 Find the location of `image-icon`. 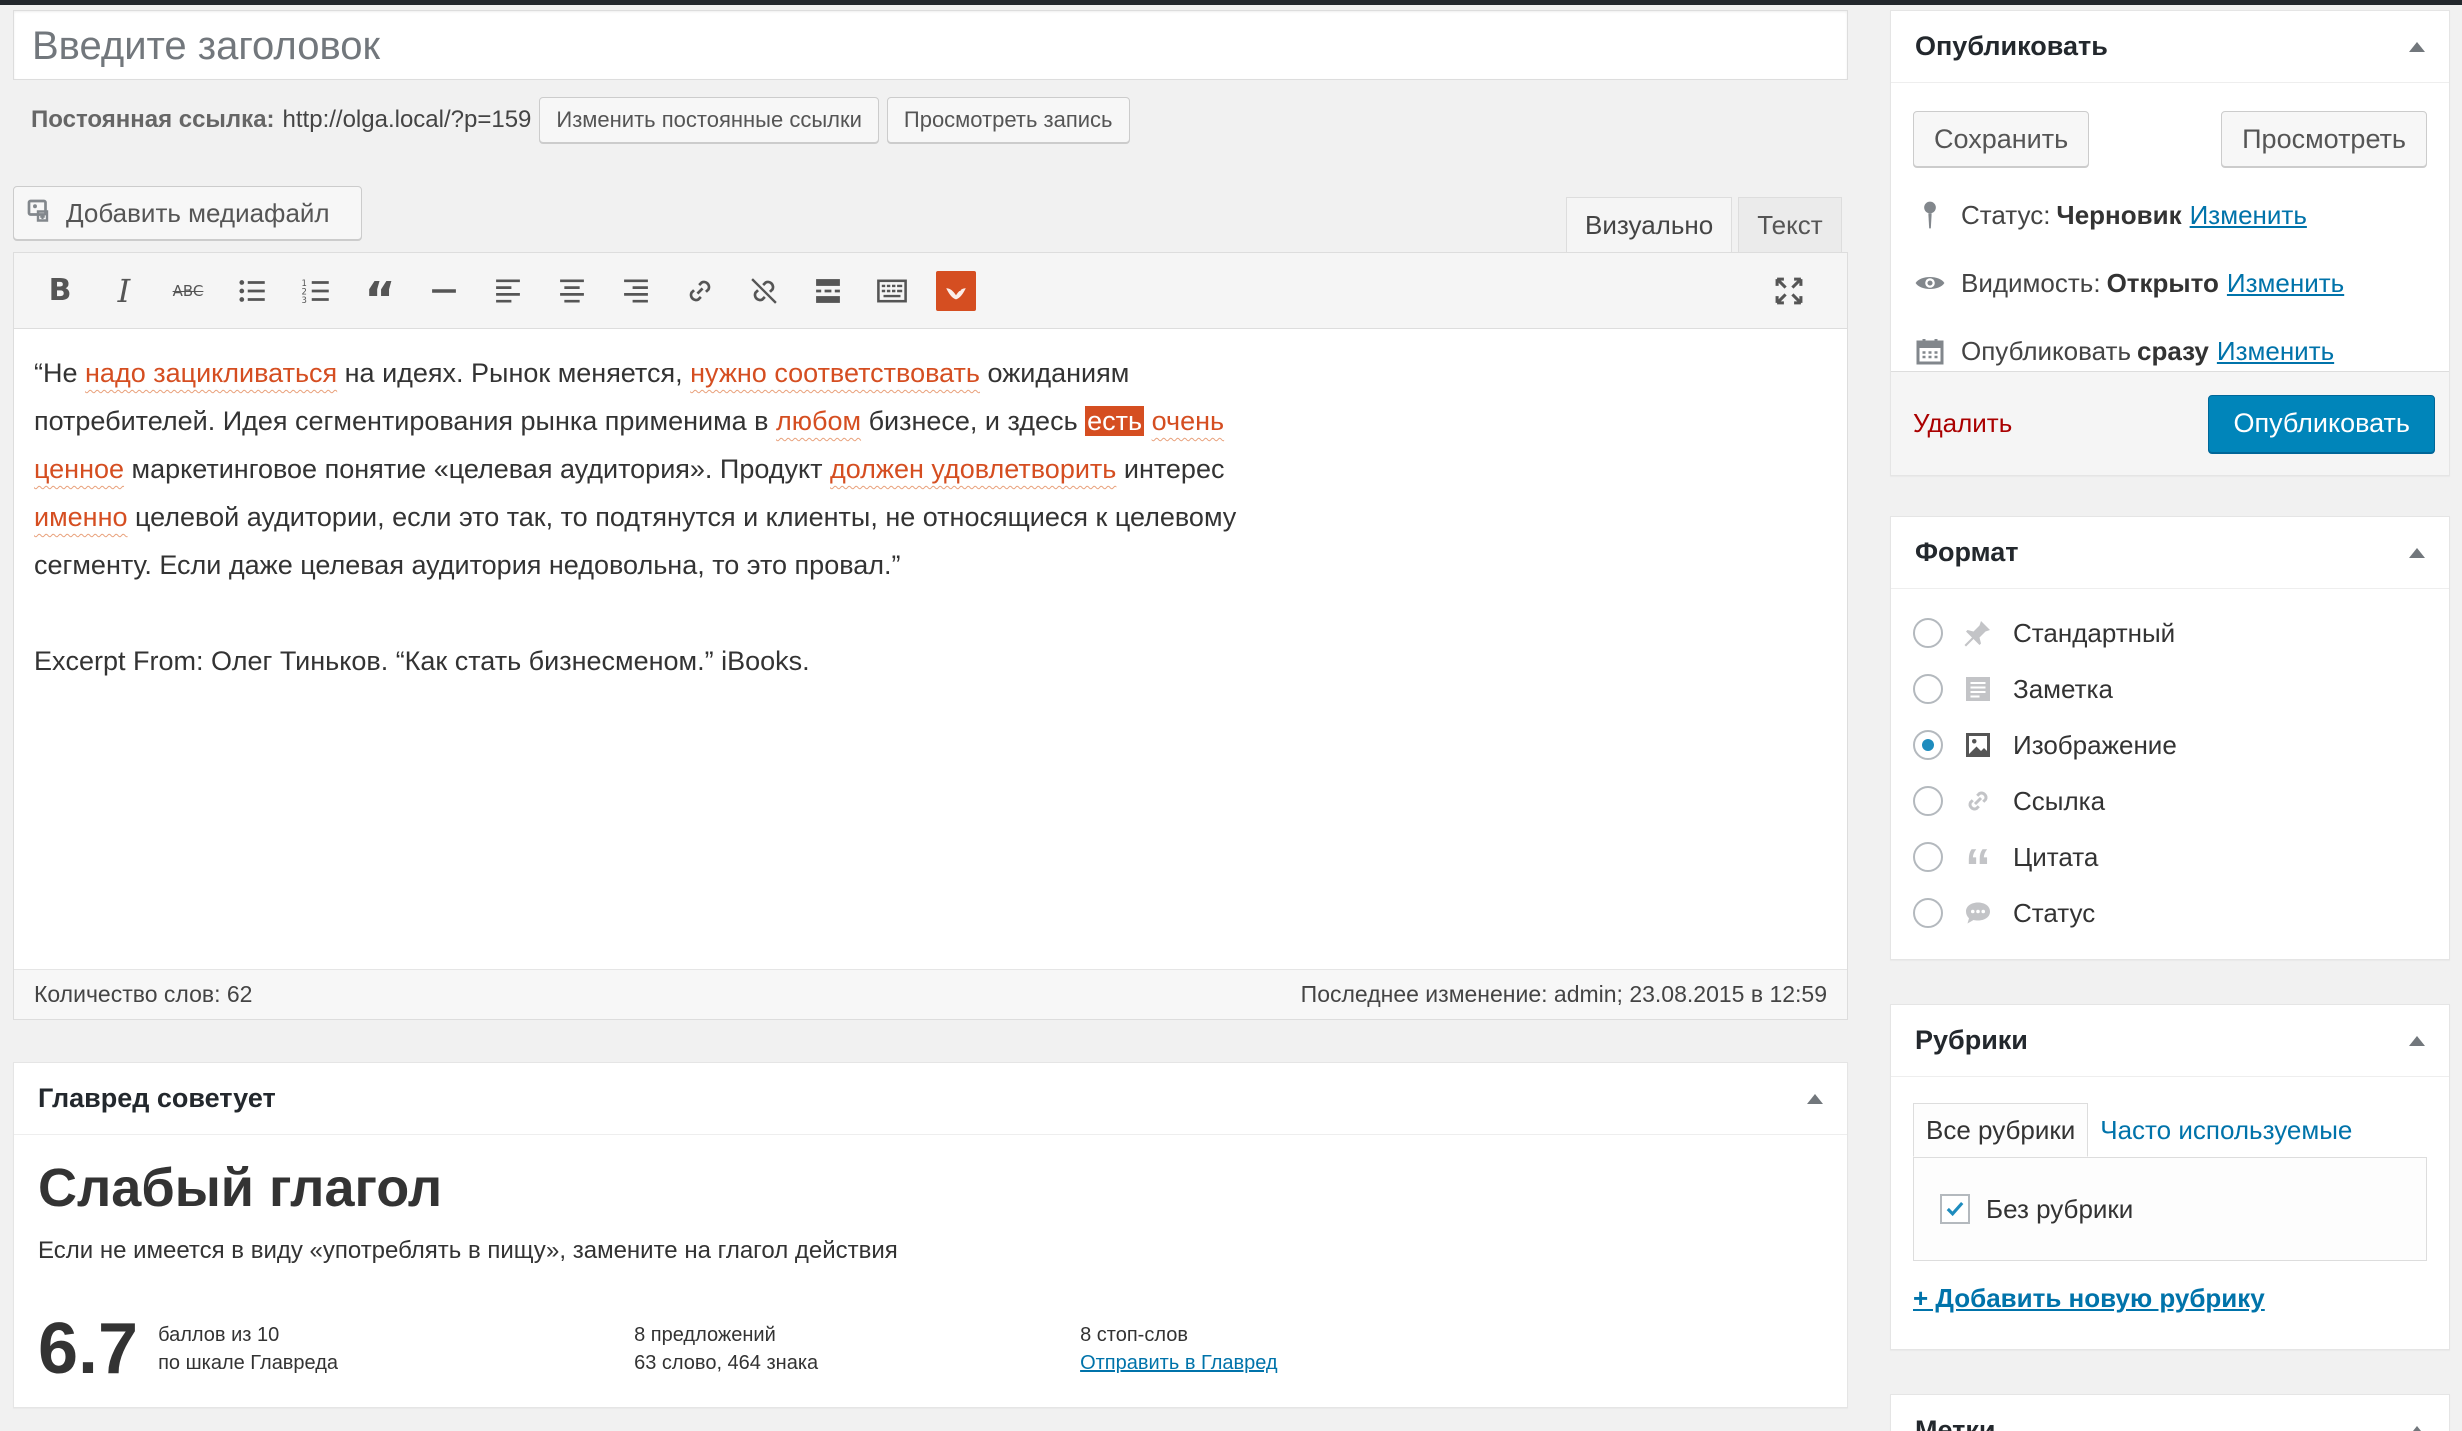

image-icon is located at coordinates (1978, 745).